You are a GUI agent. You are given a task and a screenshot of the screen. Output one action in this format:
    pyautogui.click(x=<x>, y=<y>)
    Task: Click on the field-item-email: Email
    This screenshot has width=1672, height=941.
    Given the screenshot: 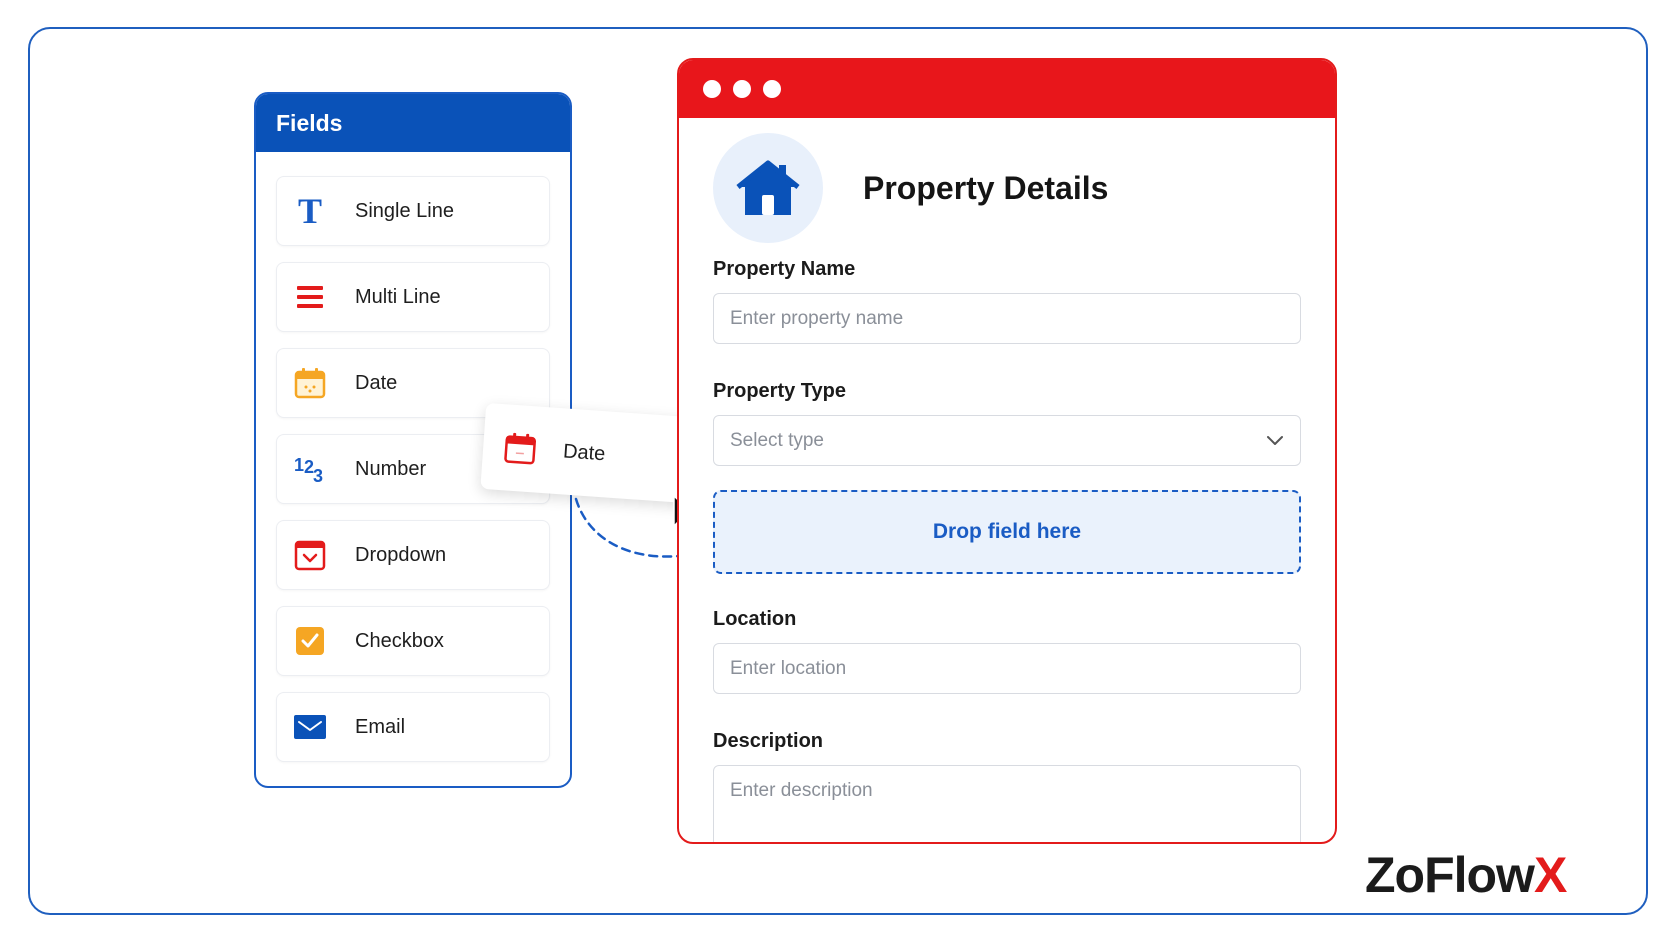 What is the action you would take?
    pyautogui.click(x=413, y=727)
    